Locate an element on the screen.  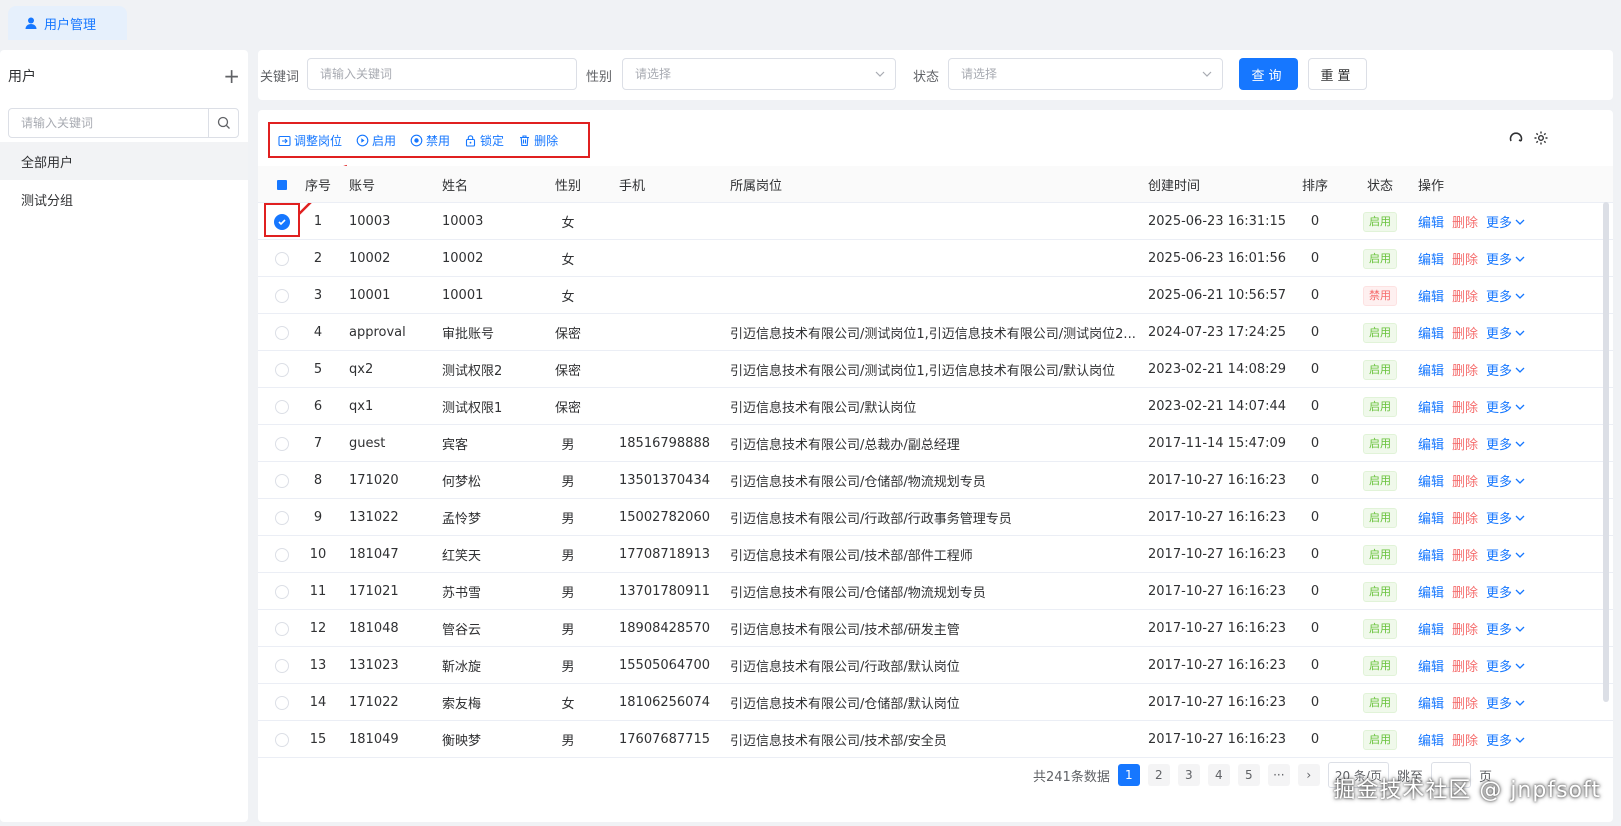
page-4-button: 4 is located at coordinates (1218, 775).